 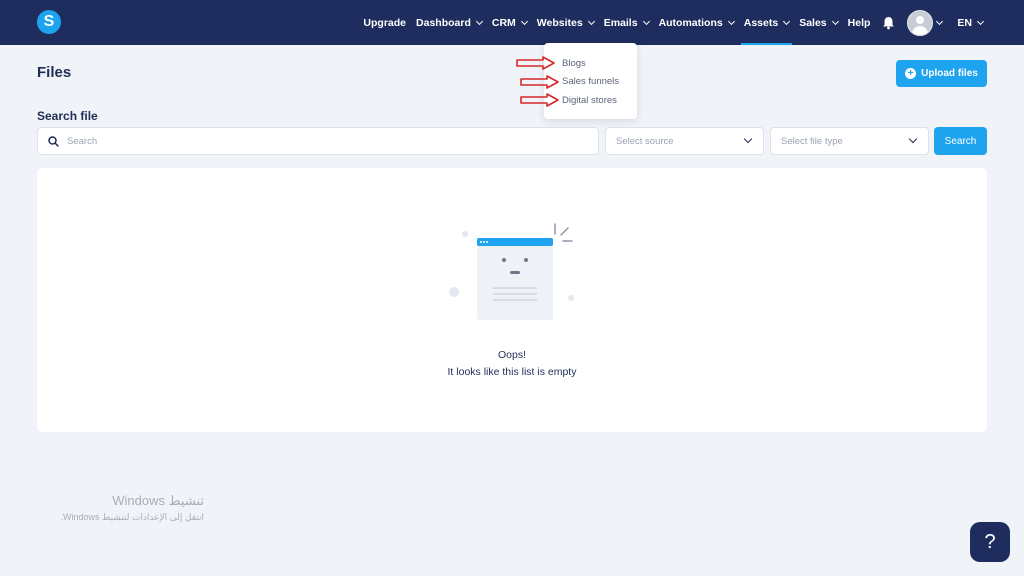 I want to click on nav-upgrade-label: Upgrade, so click(x=385, y=22).